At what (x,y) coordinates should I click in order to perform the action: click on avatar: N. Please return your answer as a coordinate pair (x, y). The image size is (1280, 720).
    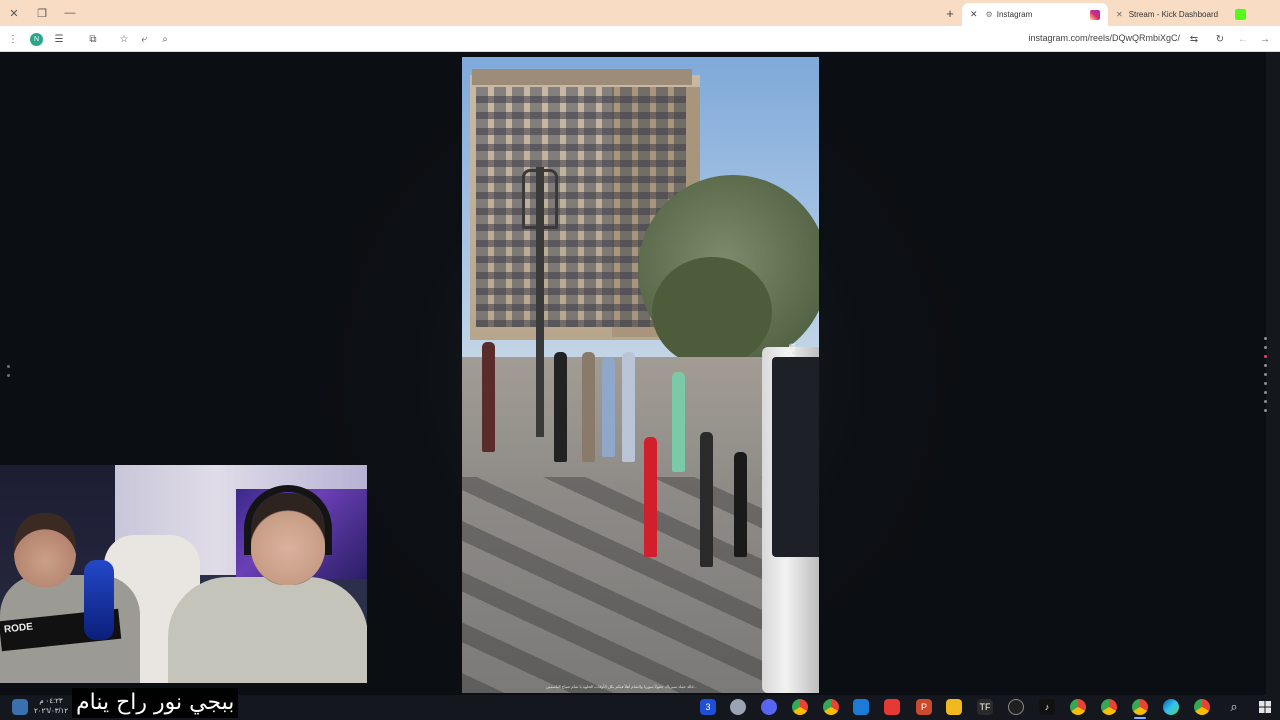
    Looking at the image, I should click on (36, 39).